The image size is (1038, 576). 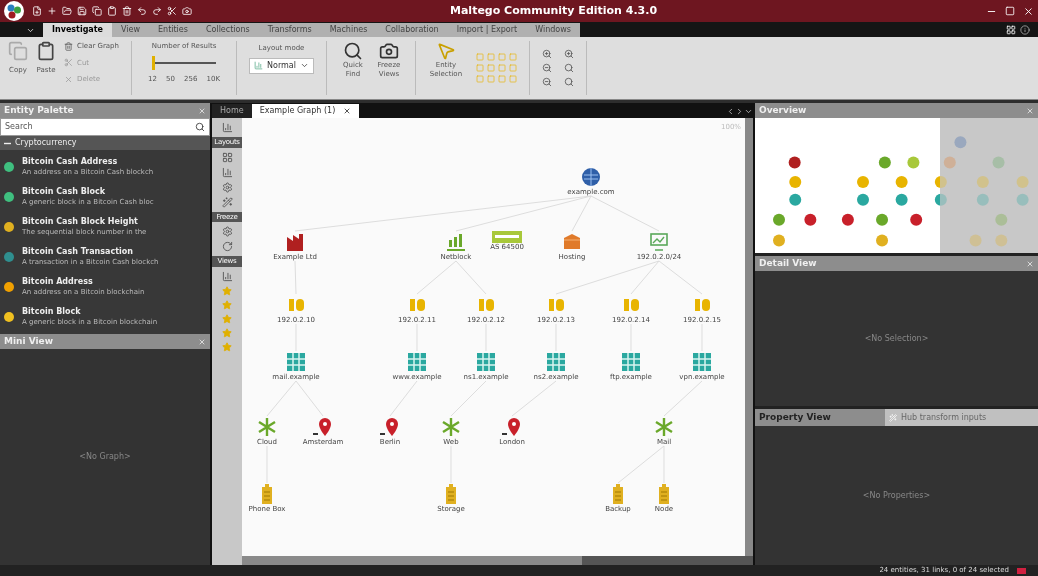 What do you see at coordinates (52, 11) in the screenshot?
I see `plus-icon` at bounding box center [52, 11].